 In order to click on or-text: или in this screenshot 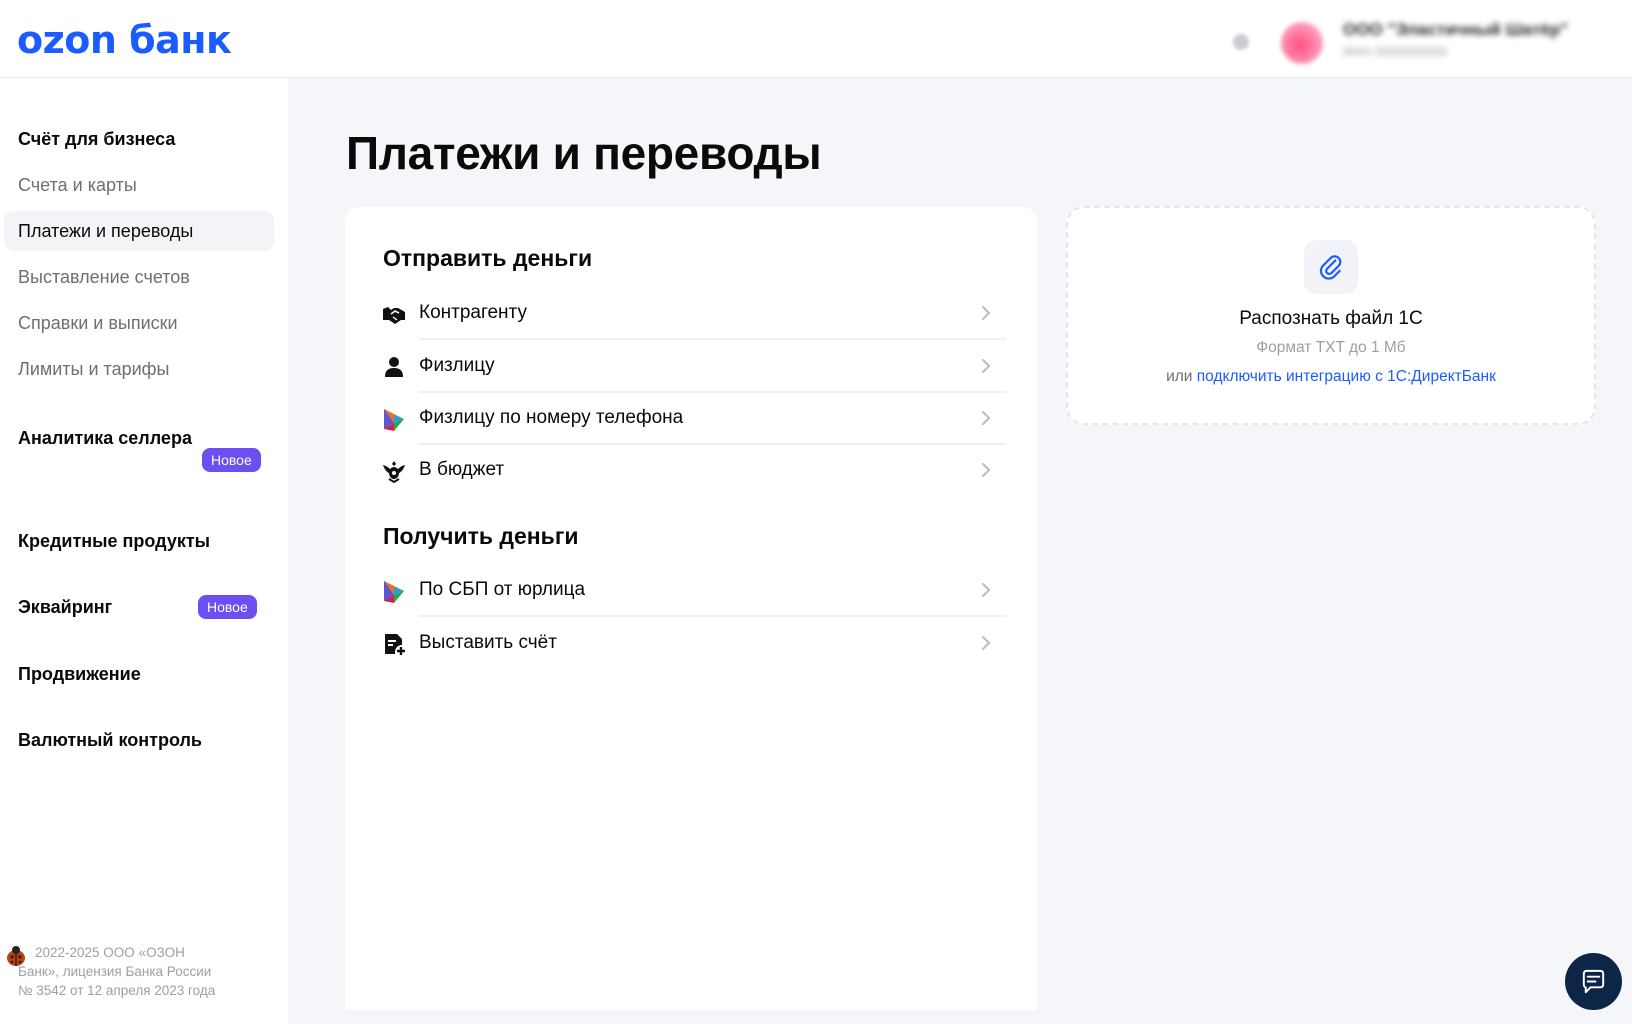, I will do `click(1179, 376)`.